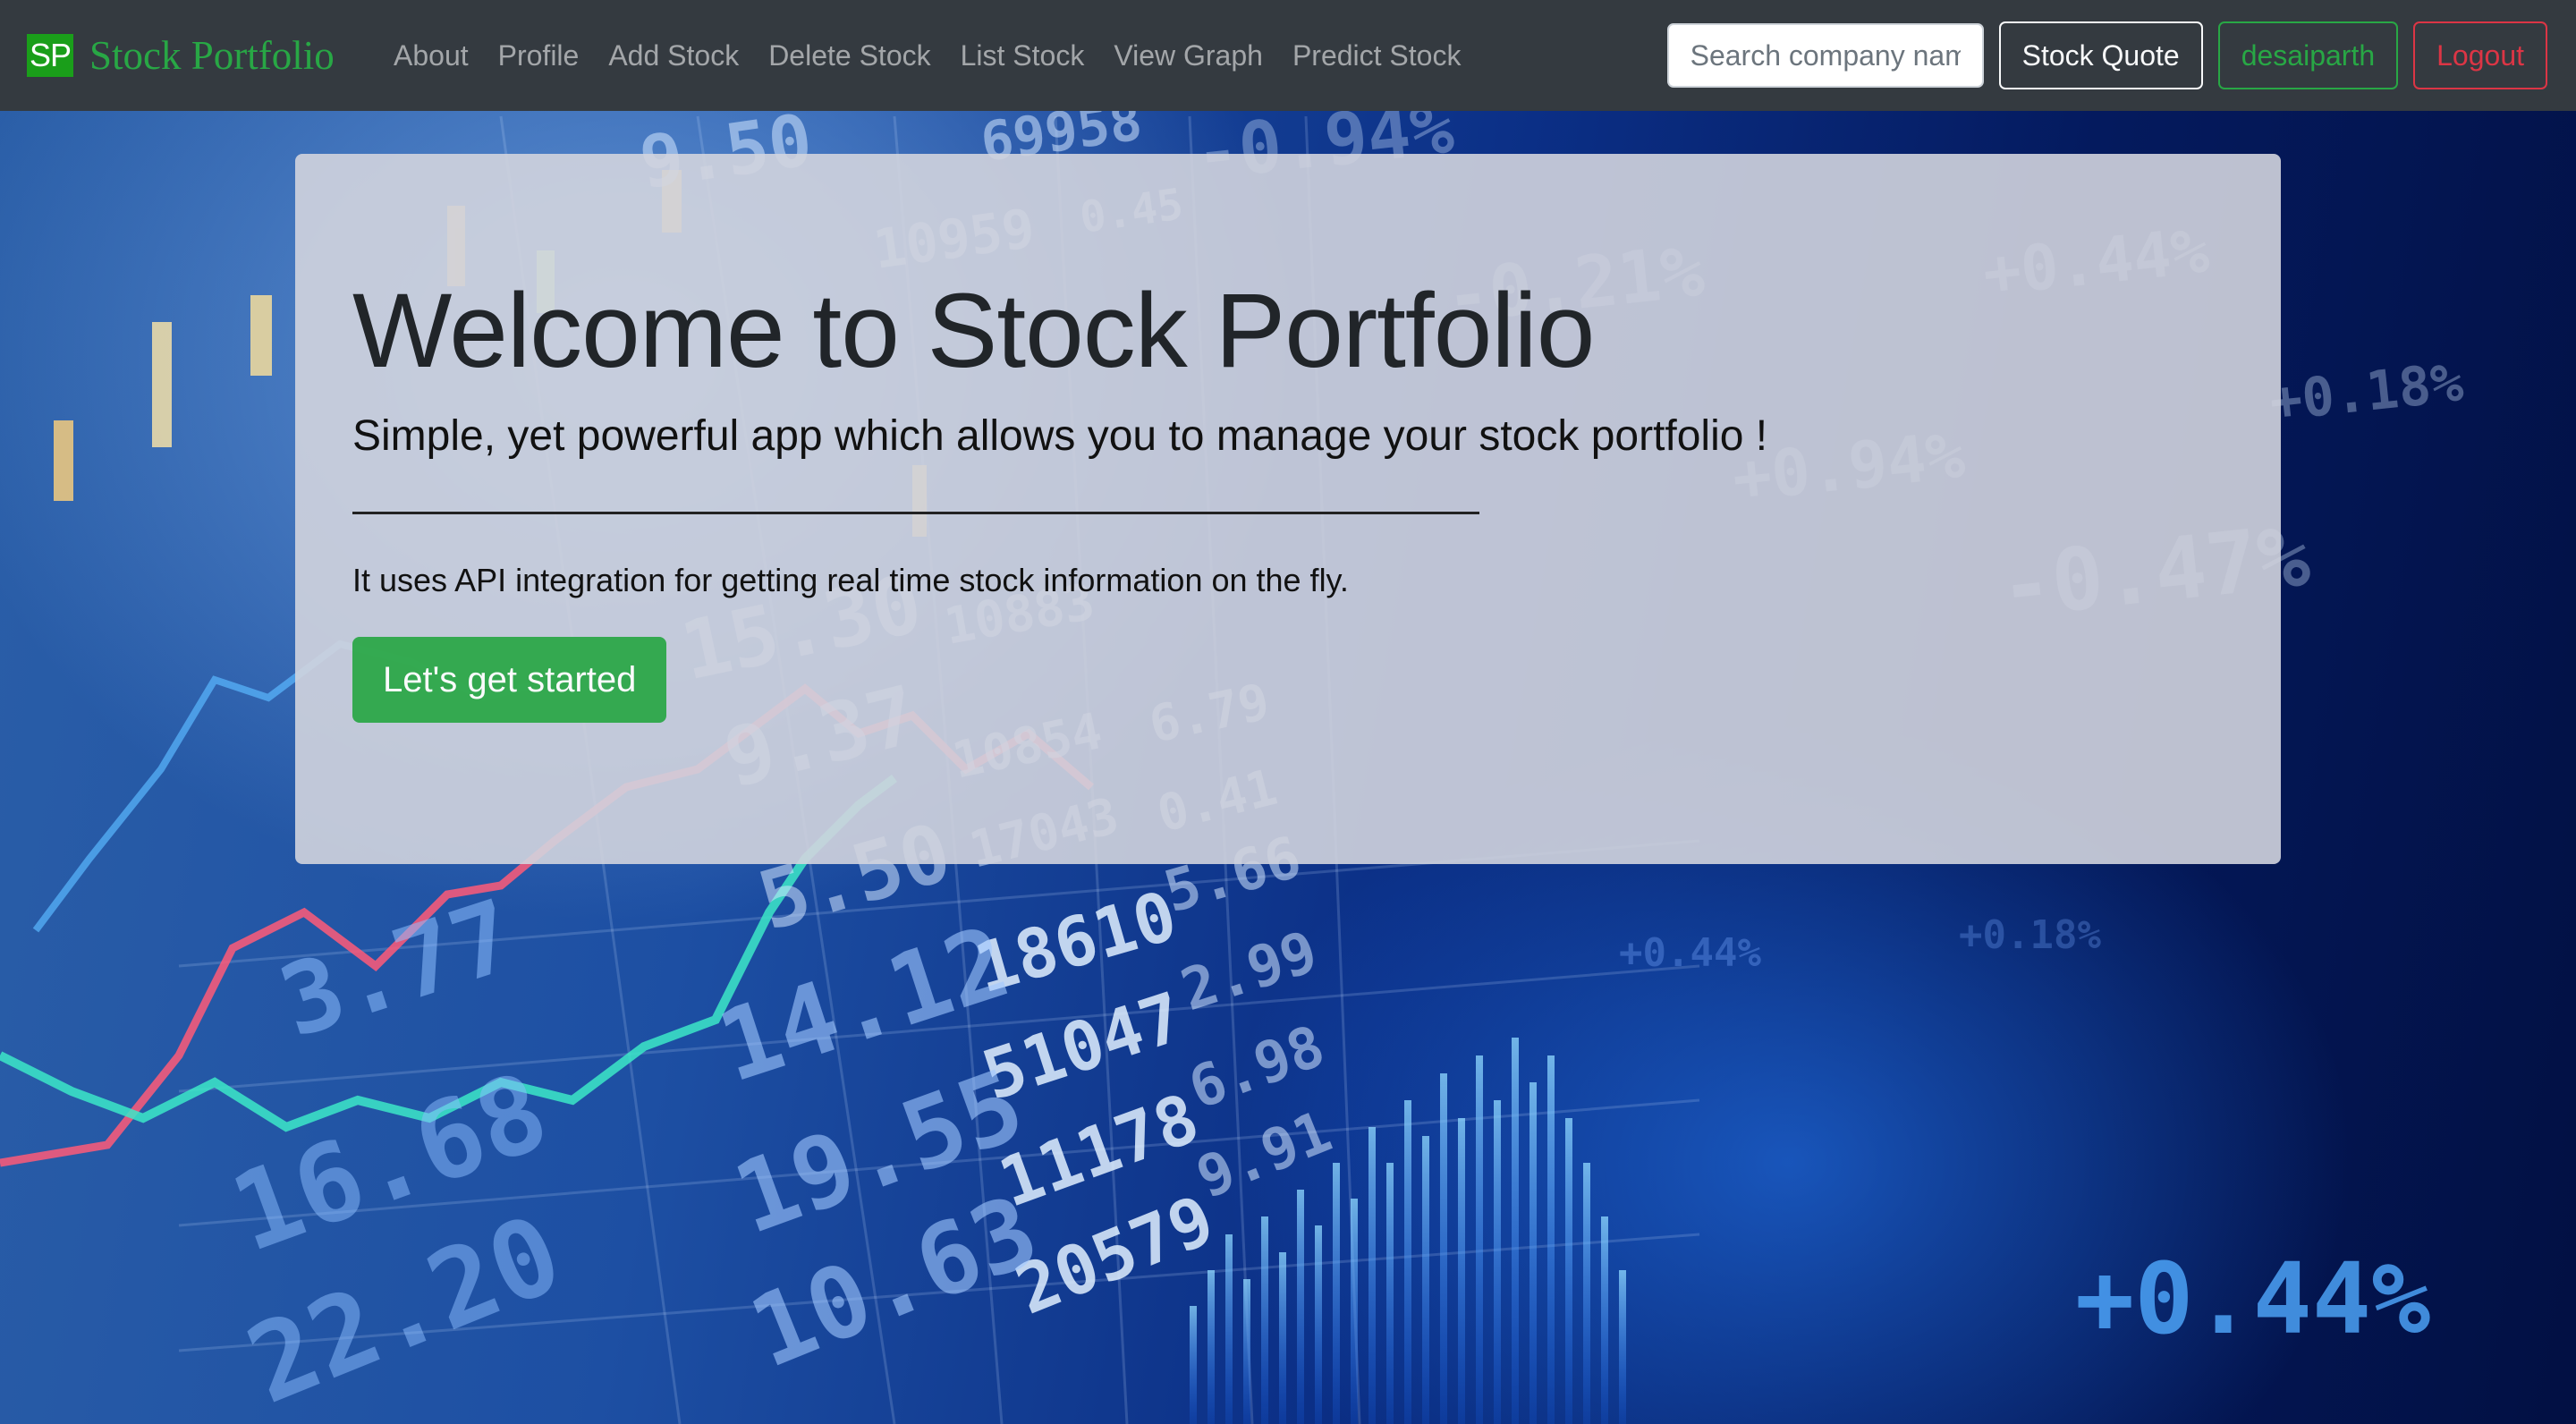  What do you see at coordinates (1825, 55) in the screenshot?
I see `company-search-input` at bounding box center [1825, 55].